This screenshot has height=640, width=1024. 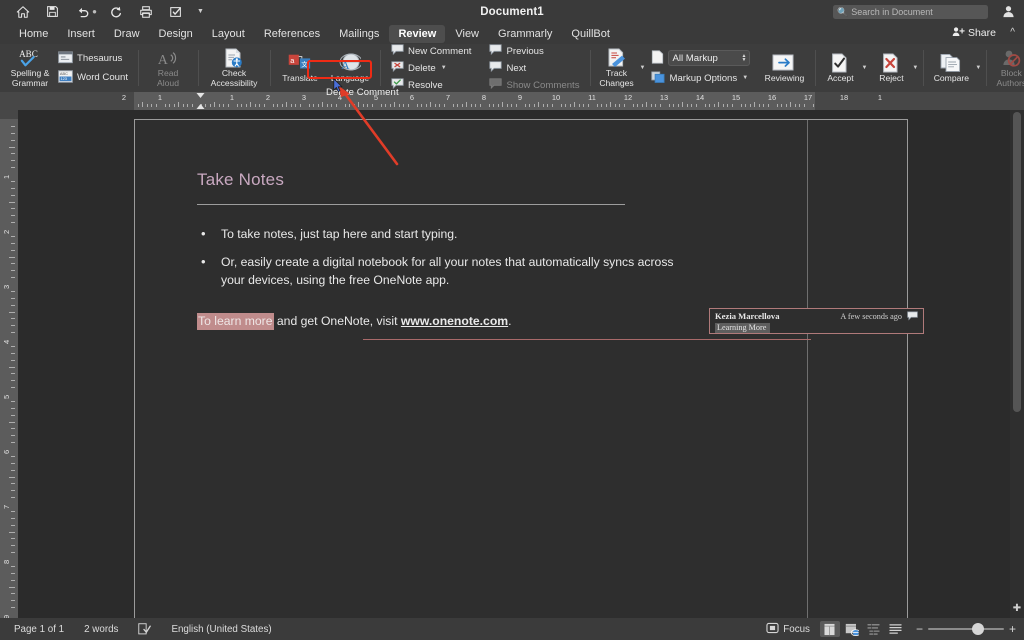 What do you see at coordinates (350, 68) in the screenshot?
I see `language-button: A Language` at bounding box center [350, 68].